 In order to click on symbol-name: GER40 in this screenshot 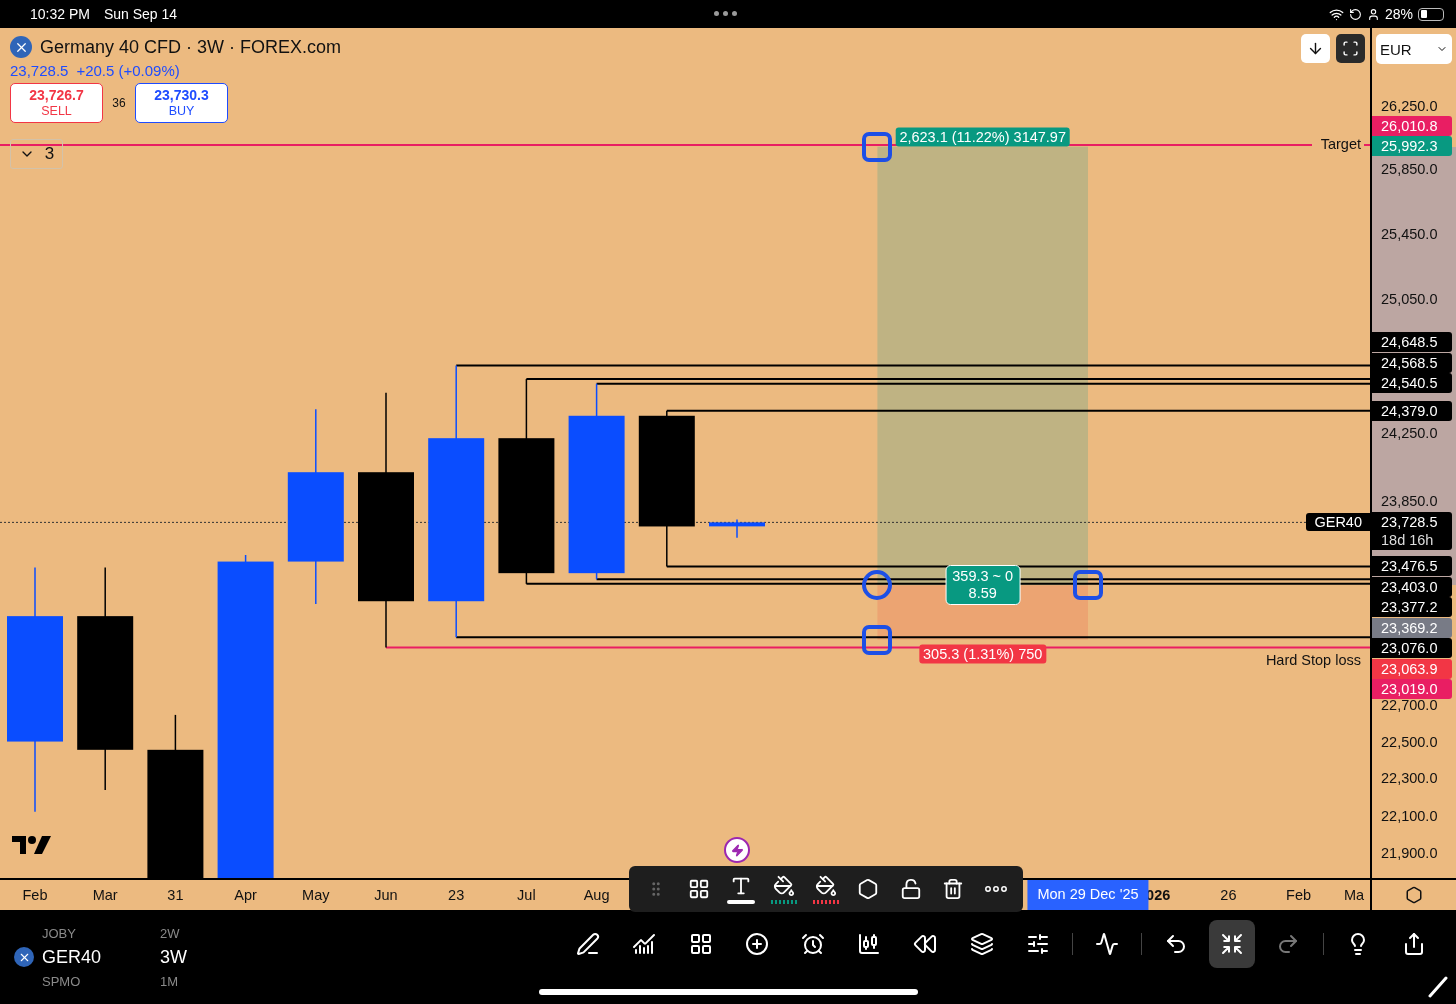, I will do `click(97, 957)`.